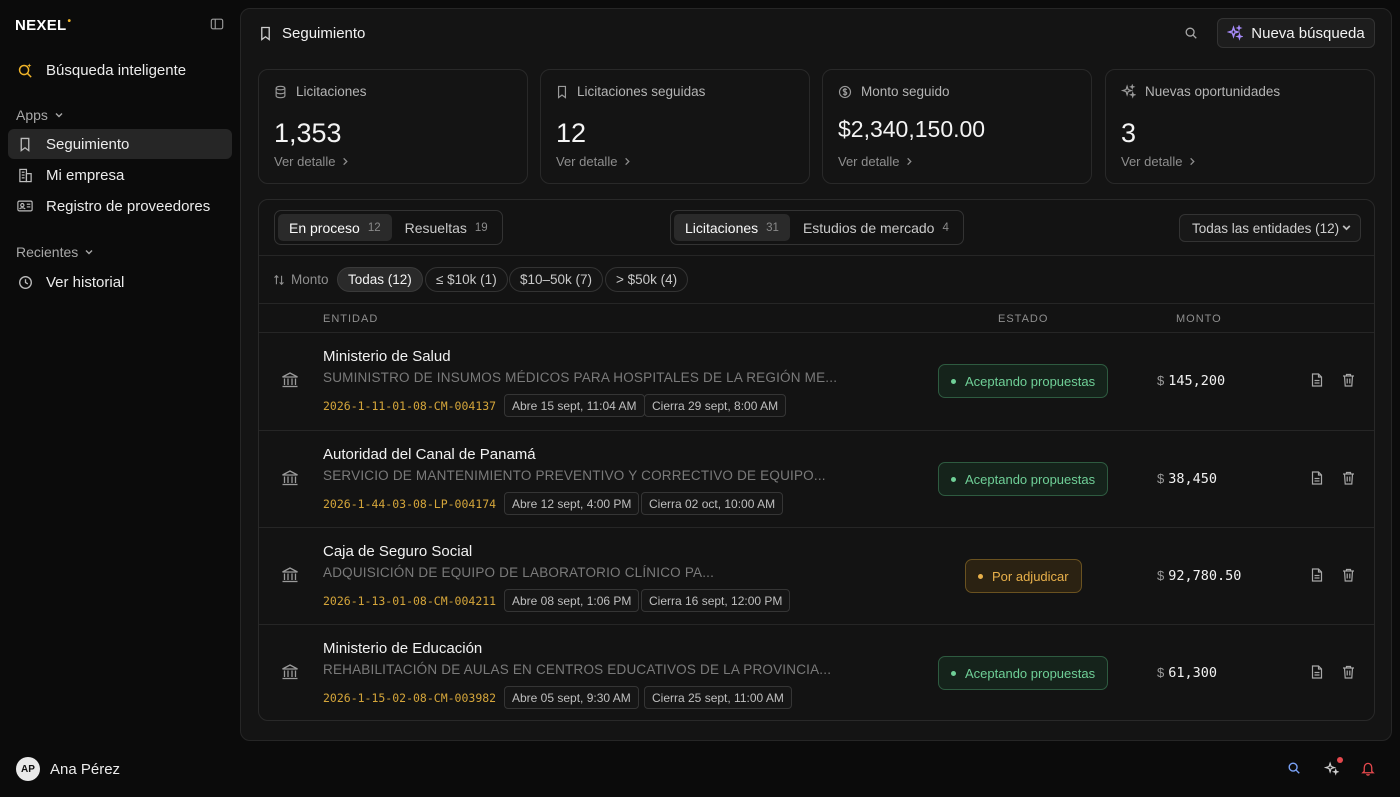 This screenshot has height=797, width=1400. I want to click on closes-date-tag: Cierra 25 sept, 11:00 AM, so click(718, 697).